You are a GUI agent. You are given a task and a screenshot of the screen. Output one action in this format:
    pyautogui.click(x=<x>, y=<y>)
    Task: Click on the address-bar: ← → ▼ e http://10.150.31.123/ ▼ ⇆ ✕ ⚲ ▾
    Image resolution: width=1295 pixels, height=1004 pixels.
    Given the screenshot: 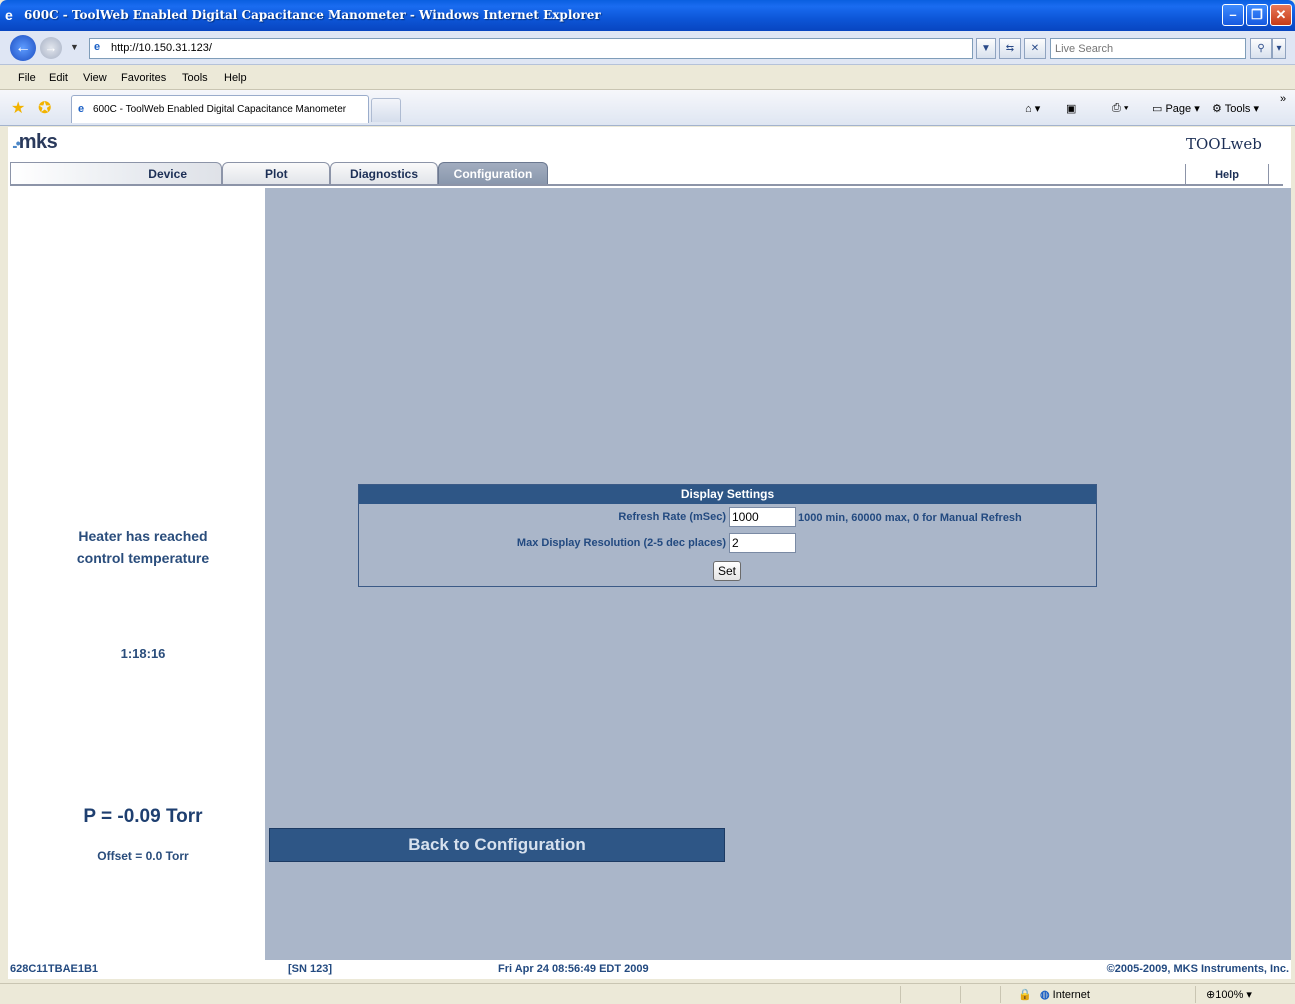 What is the action you would take?
    pyautogui.click(x=647, y=48)
    